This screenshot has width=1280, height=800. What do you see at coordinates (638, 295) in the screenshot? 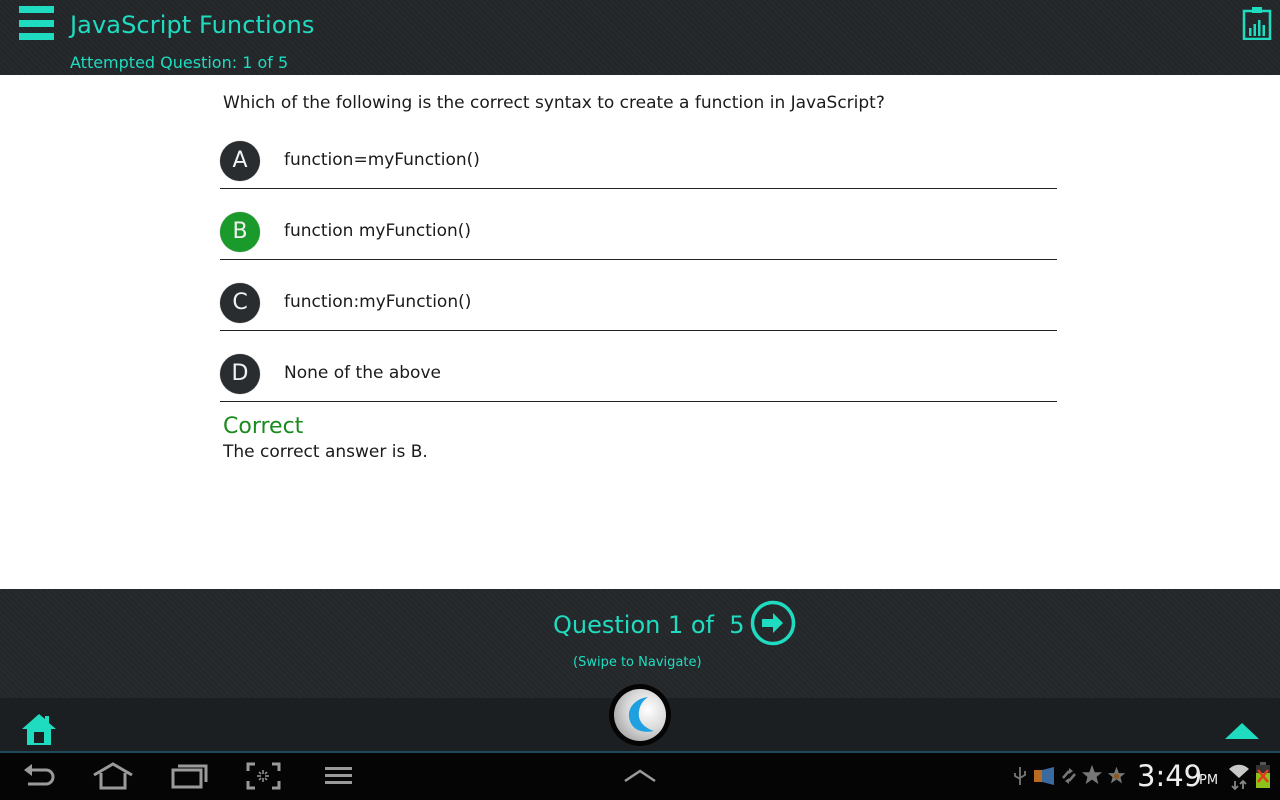
I see `option-c: C function:myFunction()` at bounding box center [638, 295].